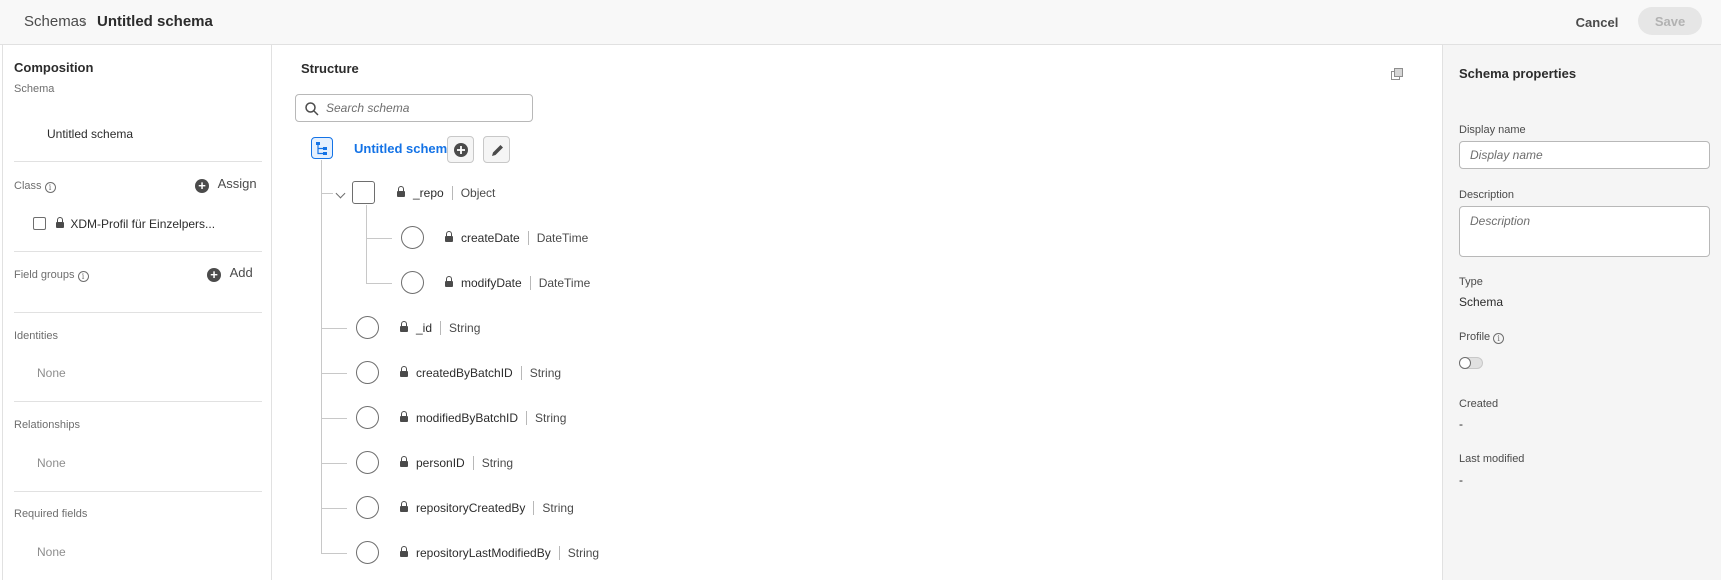  Describe the element at coordinates (1492, 459) in the screenshot. I see `last-modified-label: Last modified` at that location.